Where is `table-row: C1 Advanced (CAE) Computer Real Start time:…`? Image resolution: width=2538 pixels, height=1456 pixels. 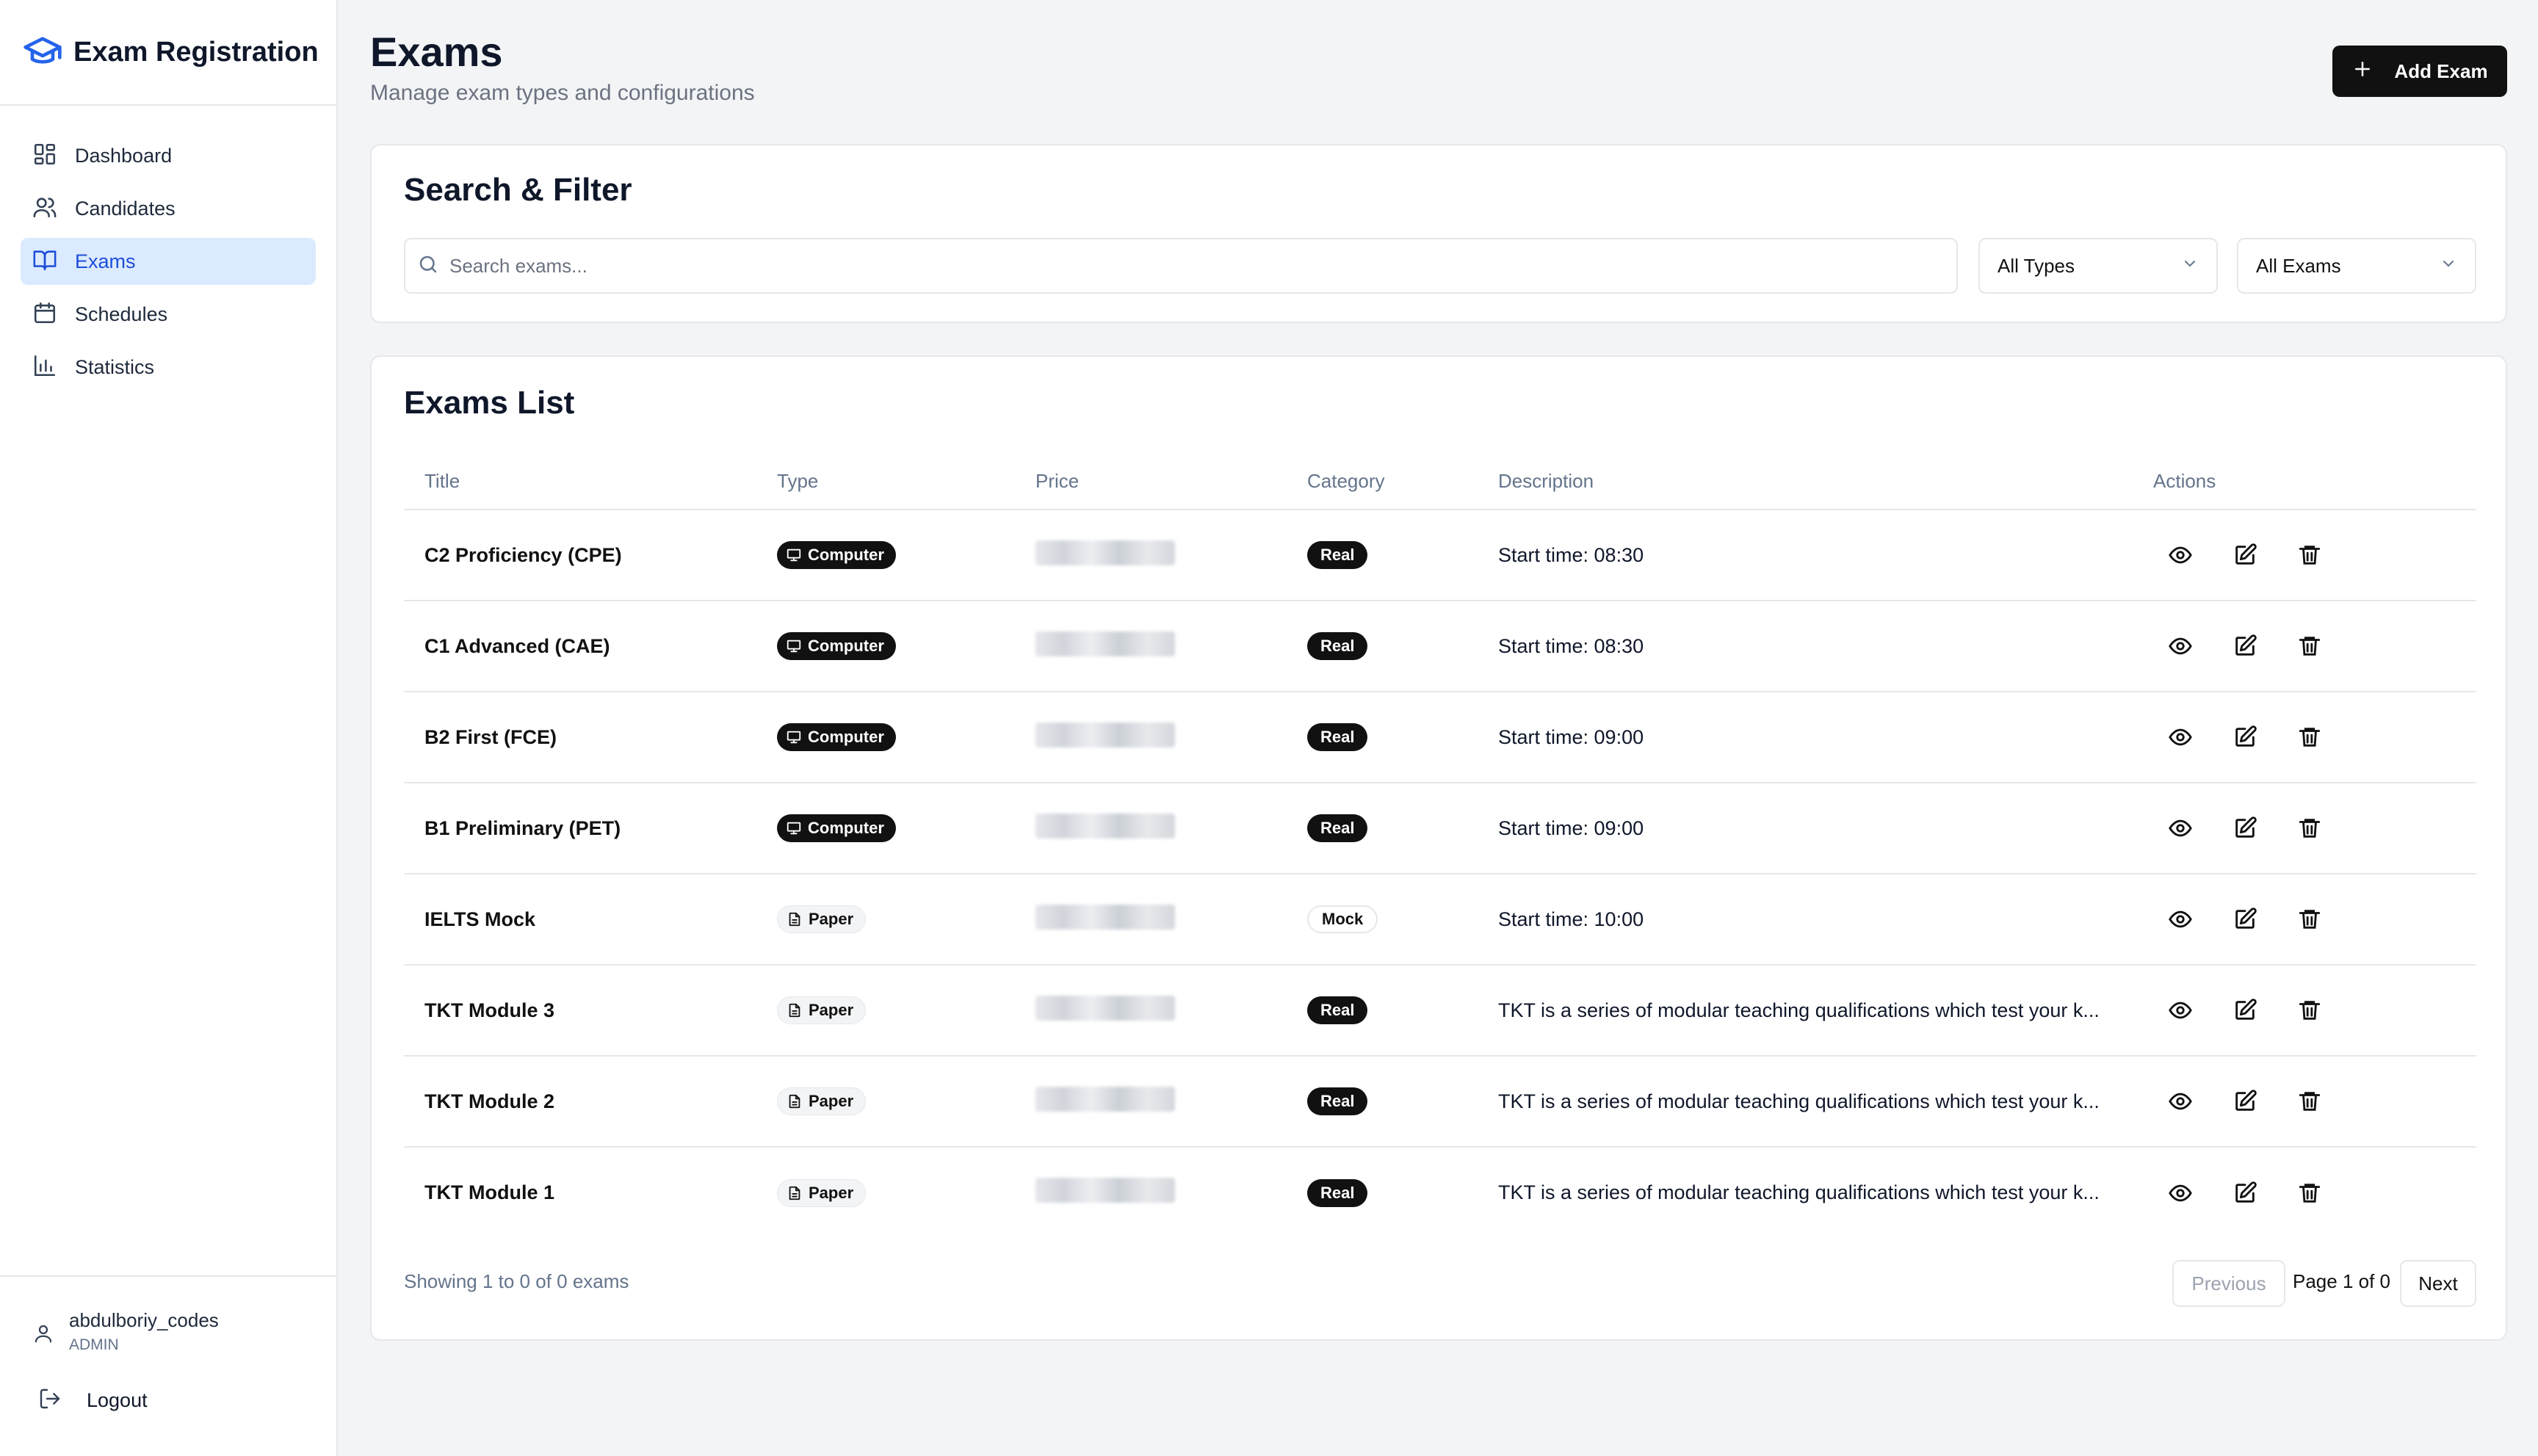
table-row: C1 Advanced (CAE) Computer Real Start time:… is located at coordinates (1440, 646).